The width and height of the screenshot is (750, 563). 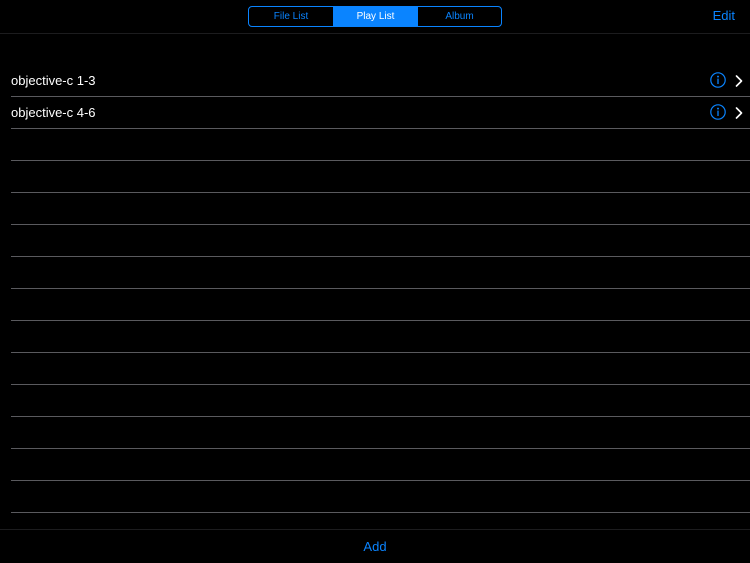 I want to click on row-label: objective-c 1-3, so click(x=53, y=80).